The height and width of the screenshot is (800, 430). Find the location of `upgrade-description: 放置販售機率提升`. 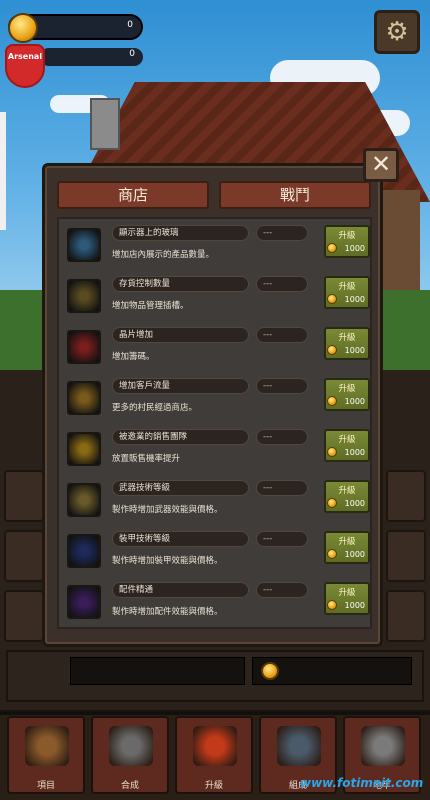

upgrade-description: 放置販售機率提升 is located at coordinates (146, 459).